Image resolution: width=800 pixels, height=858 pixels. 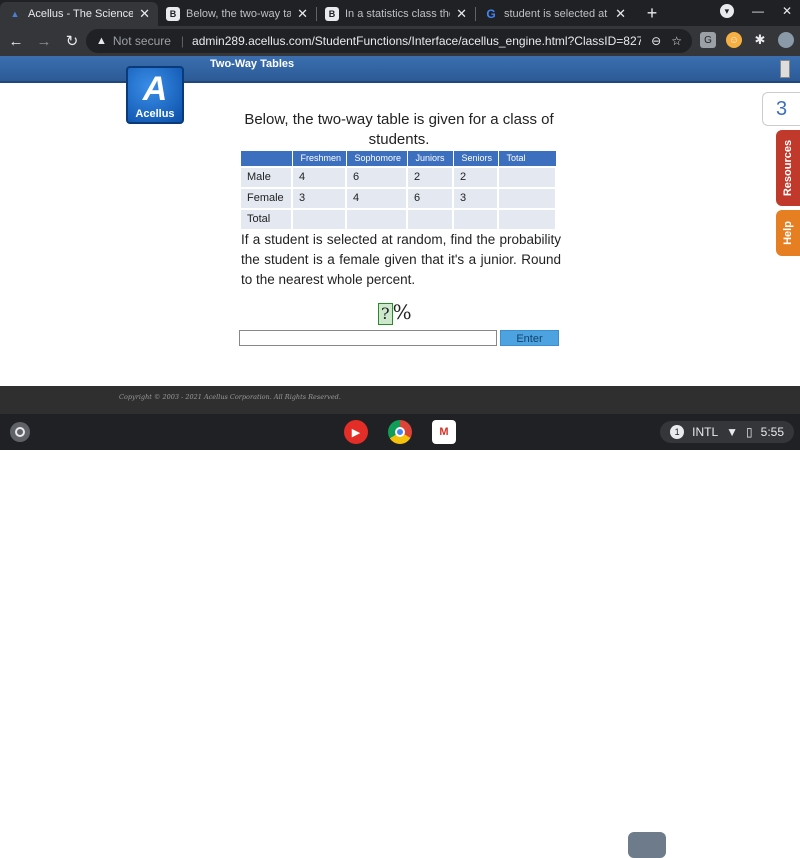 What do you see at coordinates (732, 432) in the screenshot?
I see `wifi-icon: ▼` at bounding box center [732, 432].